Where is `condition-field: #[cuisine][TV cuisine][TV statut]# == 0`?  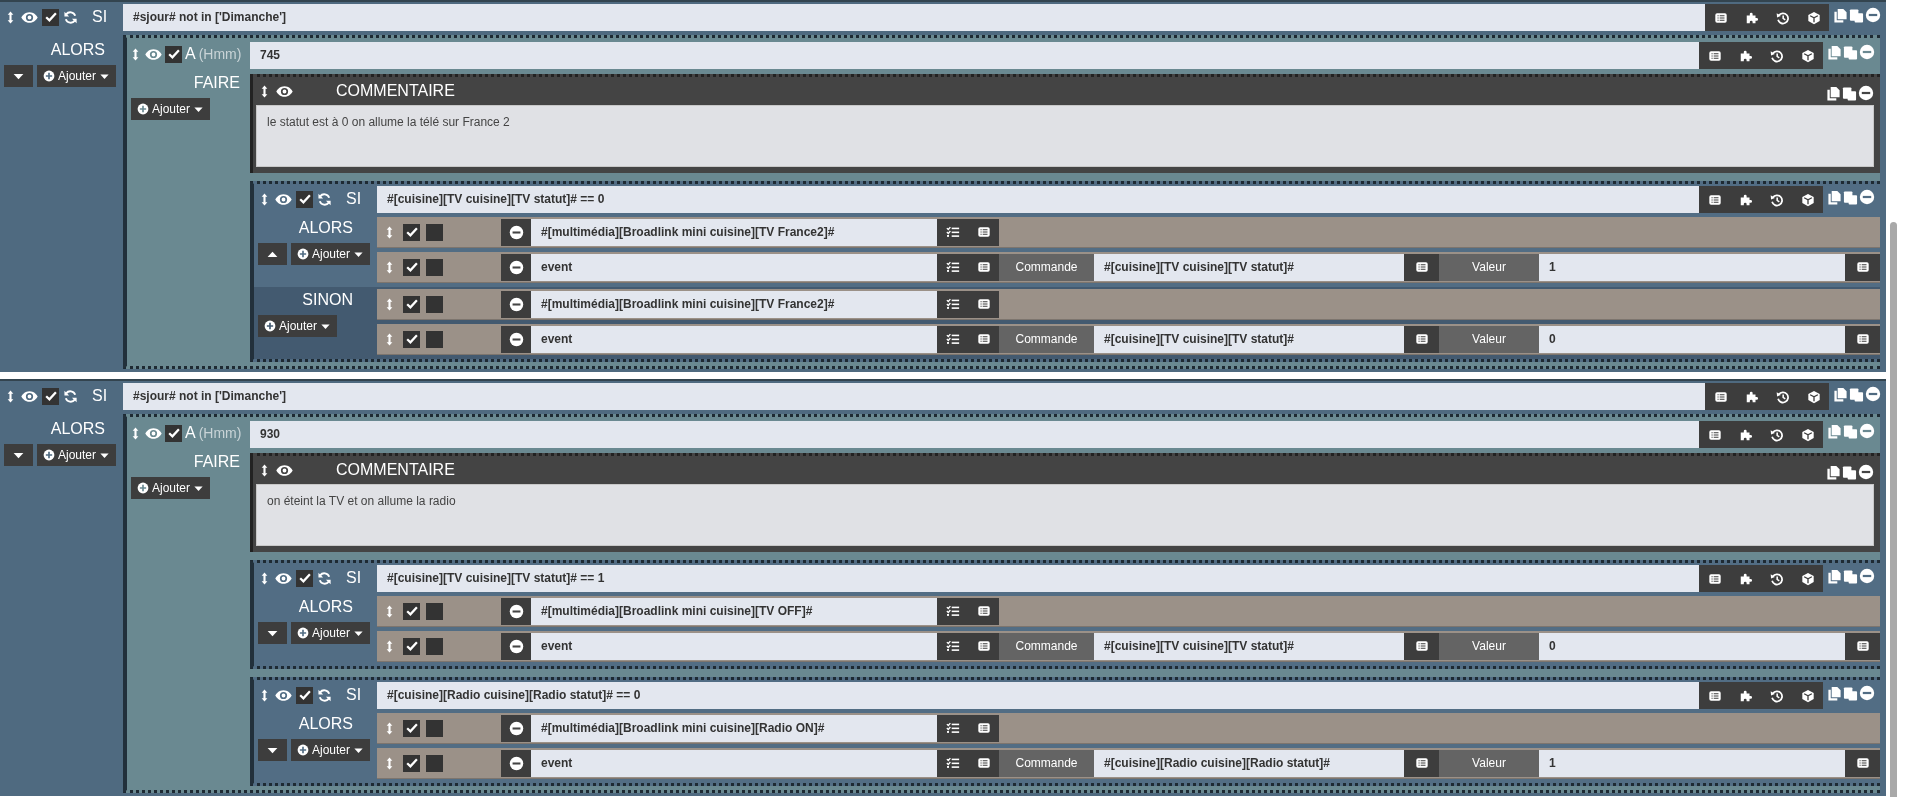
condition-field: #[cuisine][TV cuisine][TV statut]# == 0 is located at coordinates (1038, 199).